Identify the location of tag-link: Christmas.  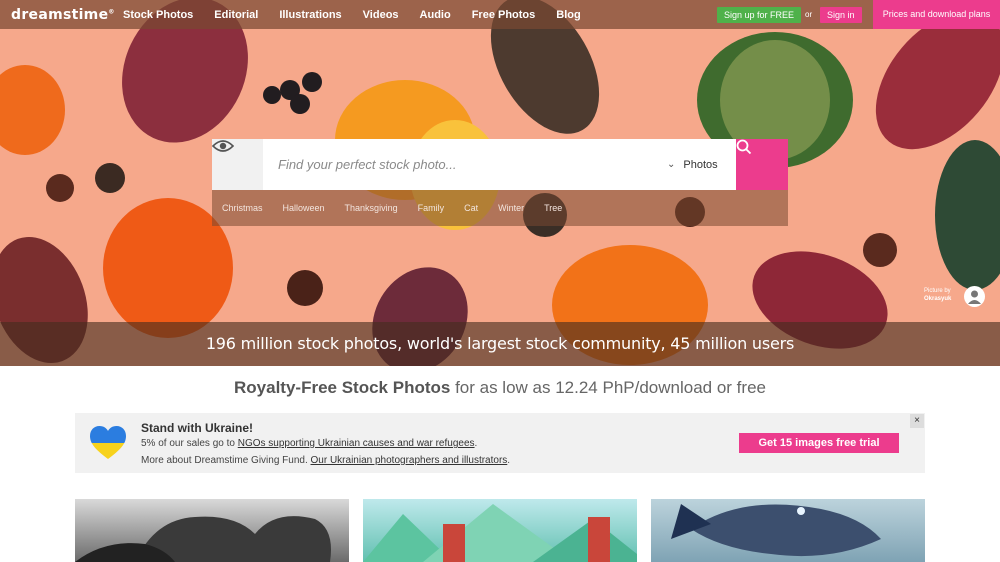
(242, 208).